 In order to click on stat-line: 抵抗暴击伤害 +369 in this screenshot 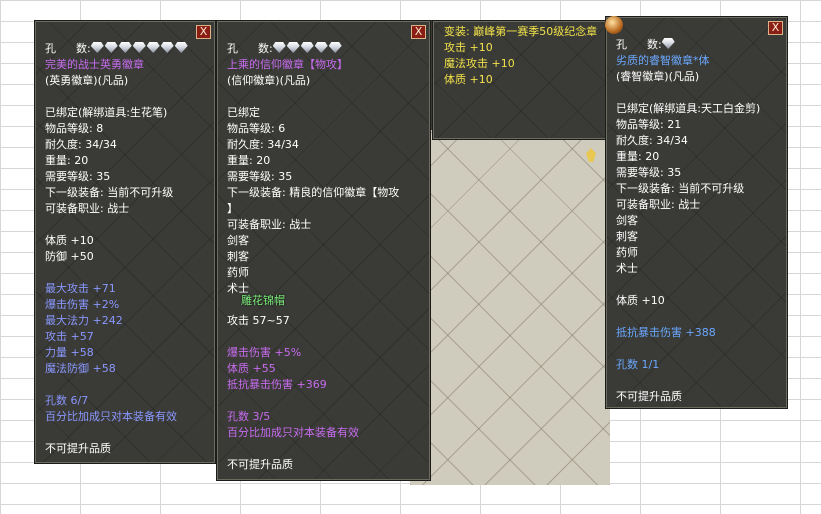, I will do `click(277, 384)`.